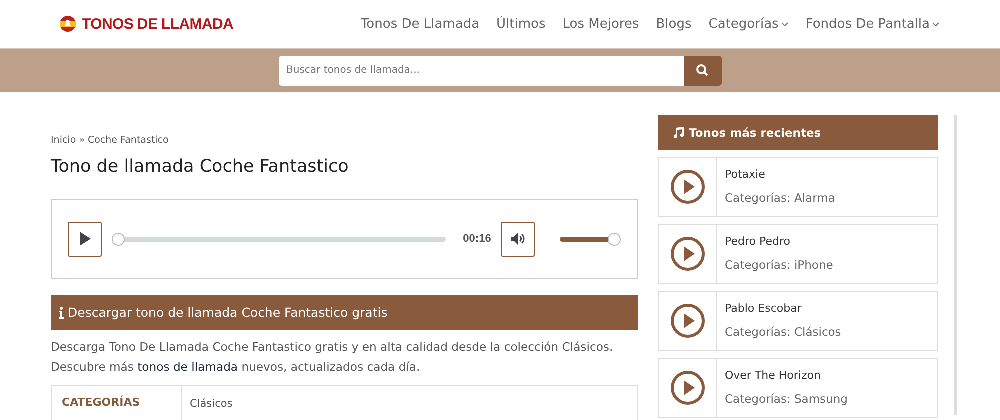 This screenshot has height=420, width=1000. What do you see at coordinates (332, 357) in the screenshot?
I see `description-text: Descarga Tono De Llamada Coche Fantastico gratis y en alta calidad desde la colección Clásicos. Descubre más tonos de llamada nuevos, actualizados cada día.` at bounding box center [332, 357].